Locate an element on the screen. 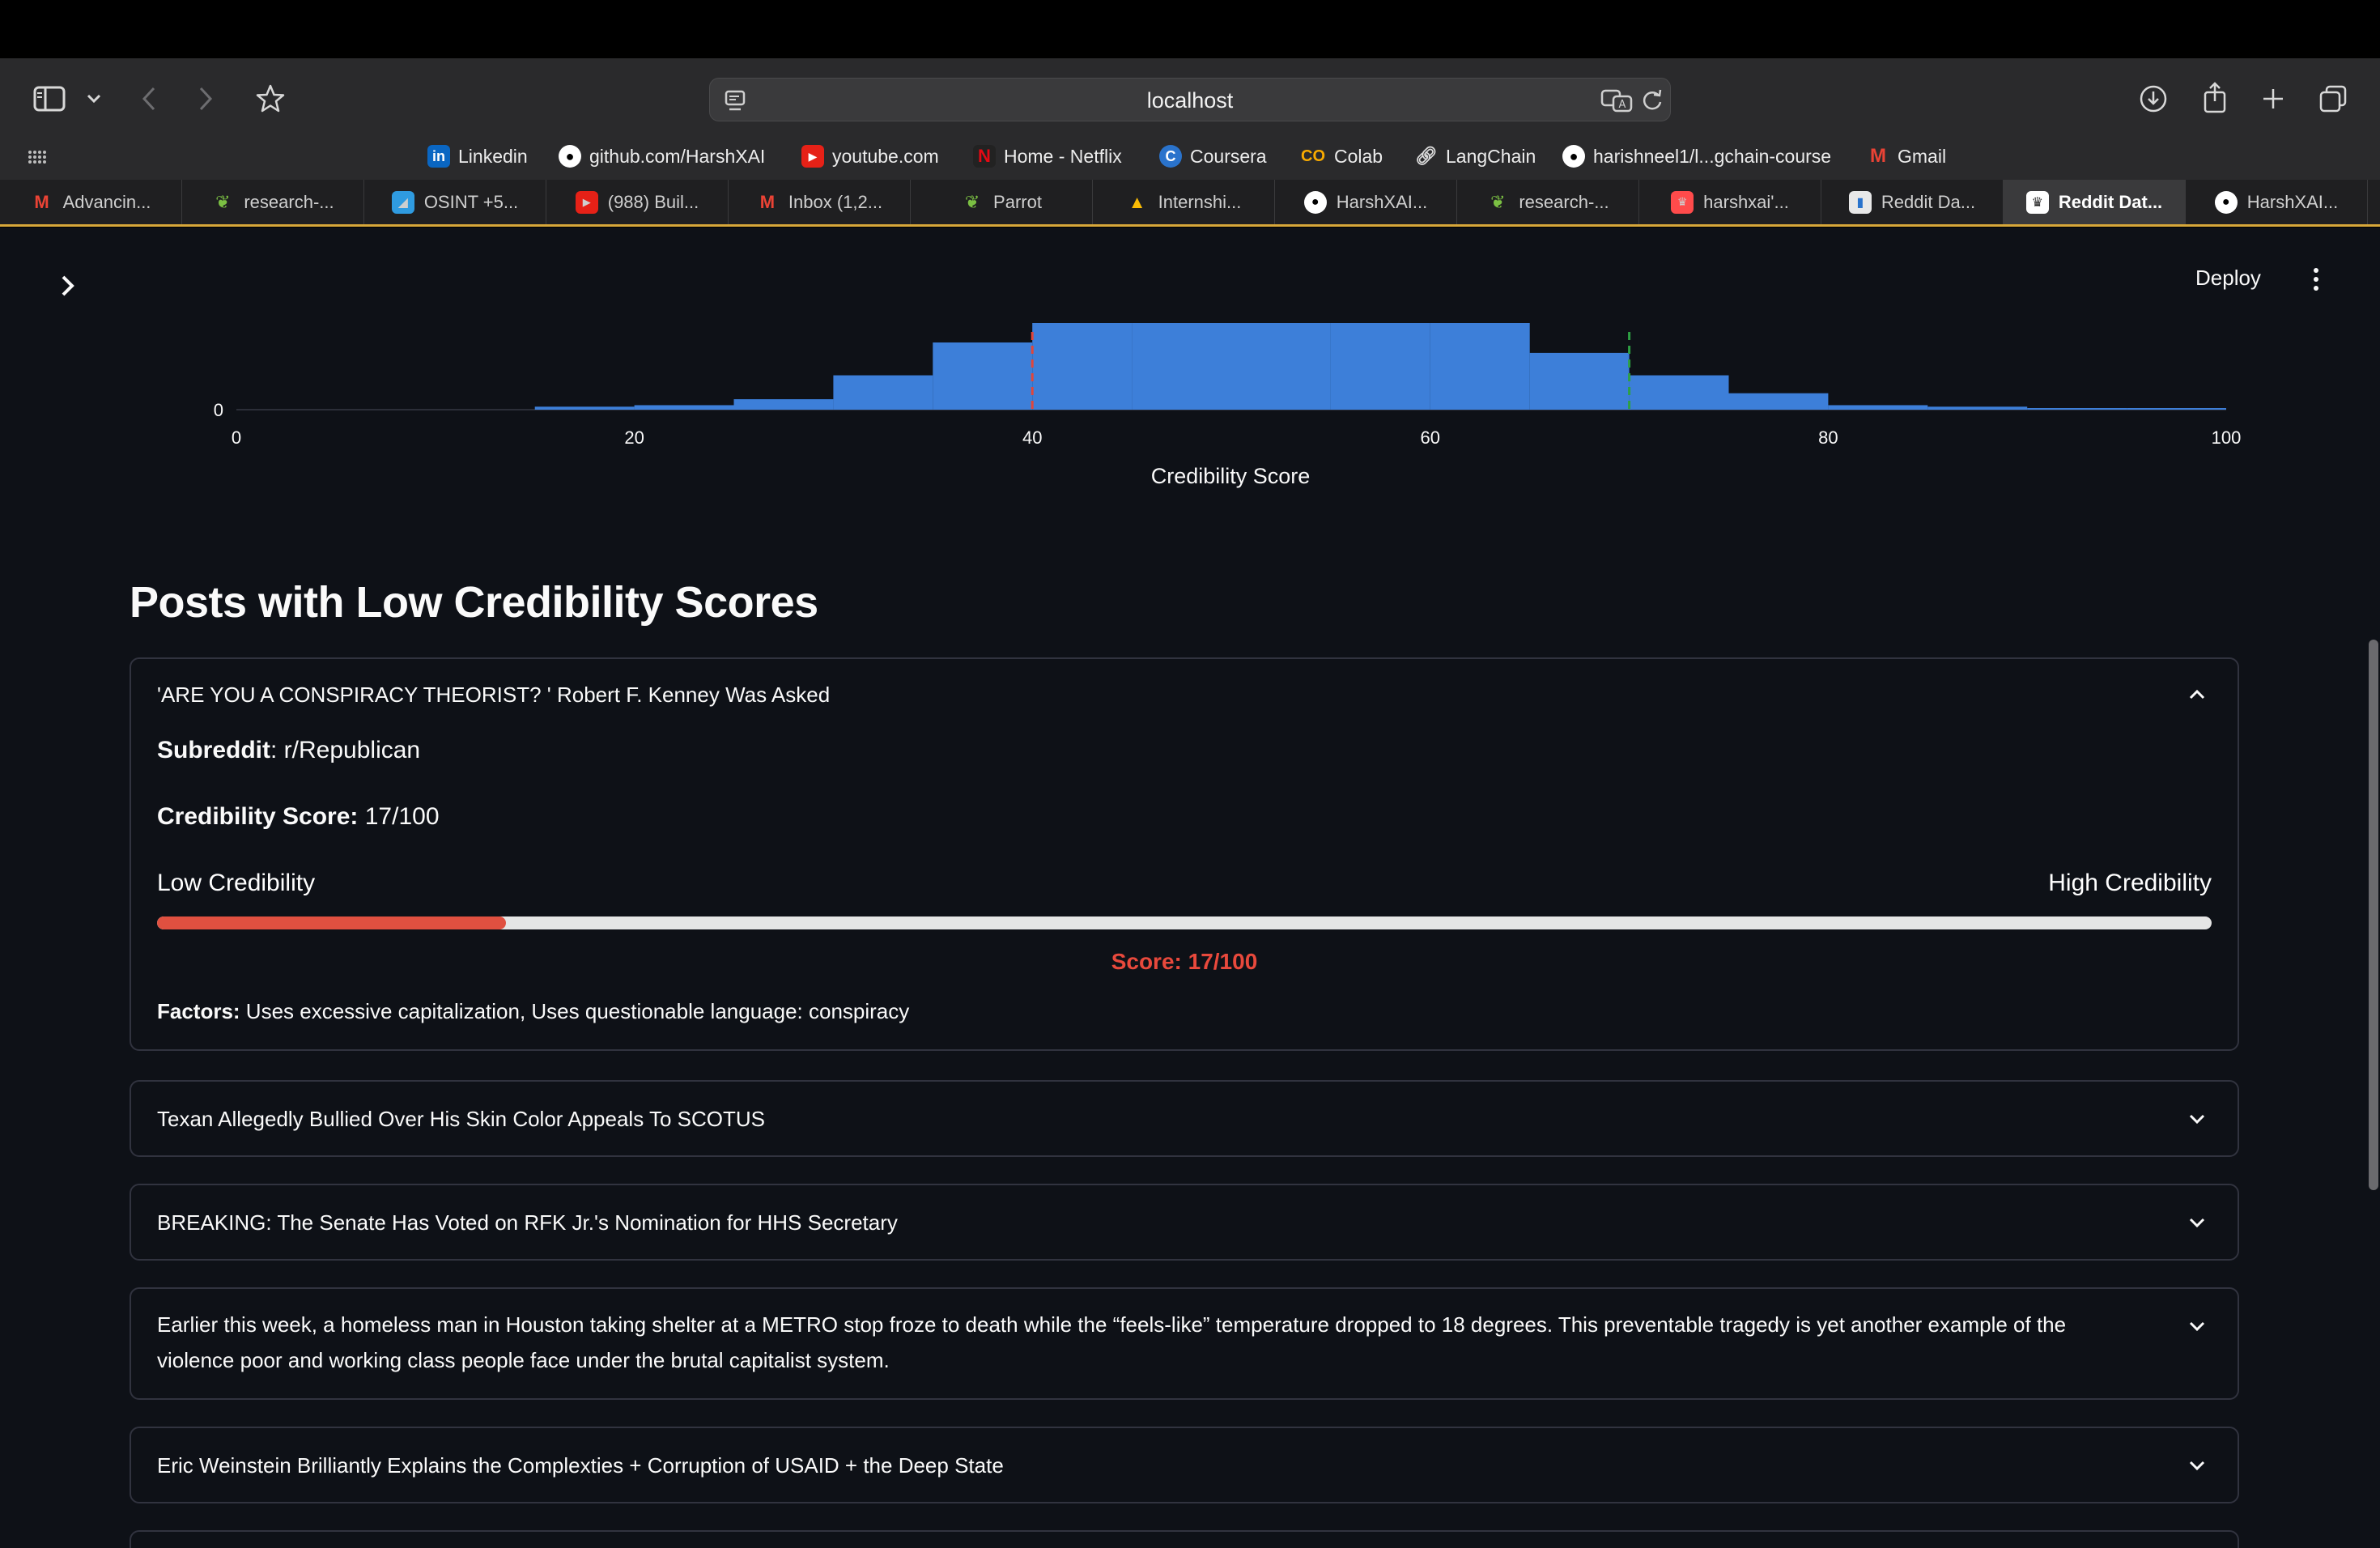  star-icon is located at coordinates (271, 99).